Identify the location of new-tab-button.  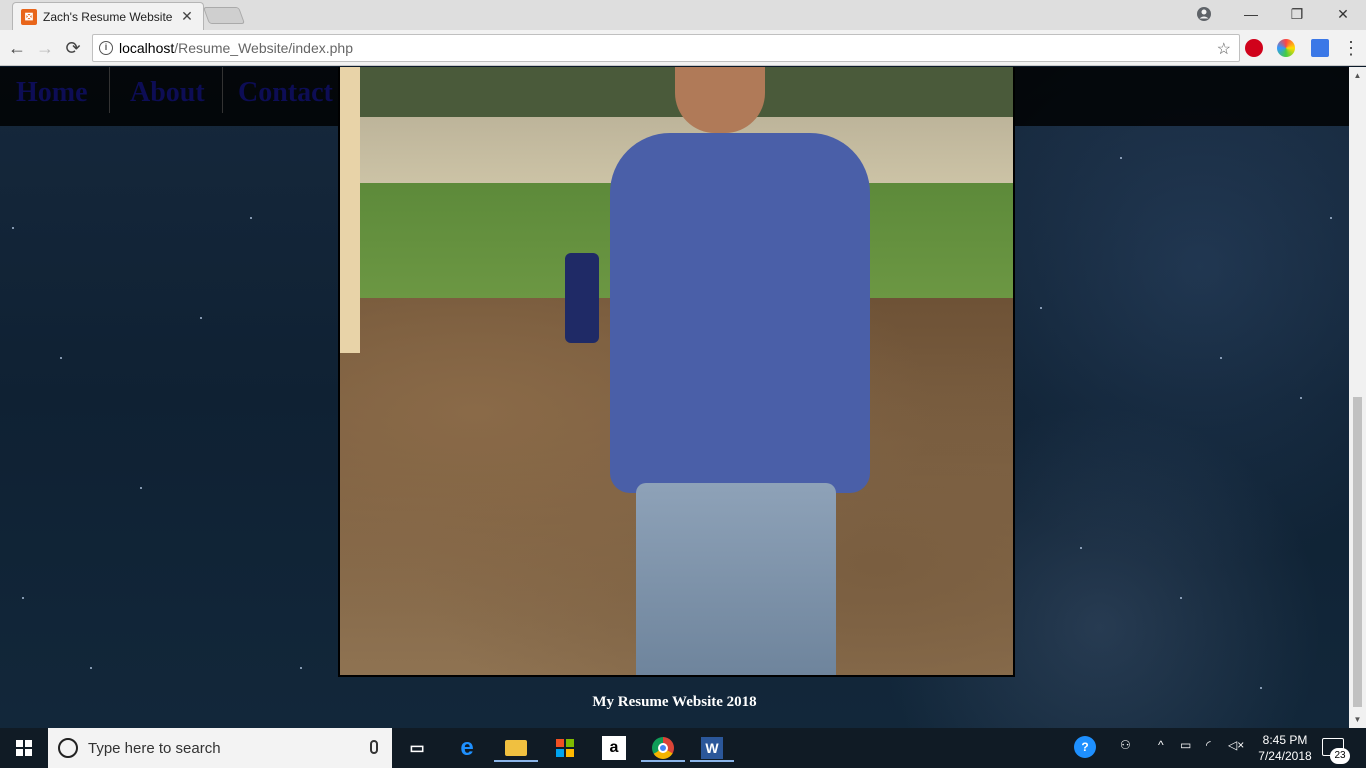
(224, 15).